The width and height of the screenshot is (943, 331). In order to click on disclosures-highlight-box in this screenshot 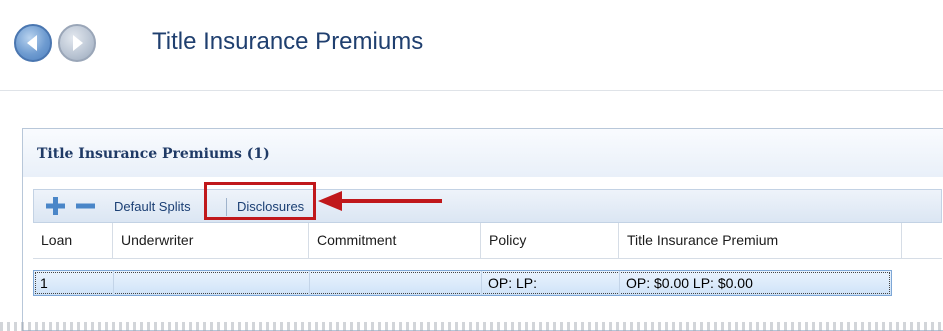, I will do `click(260, 201)`.